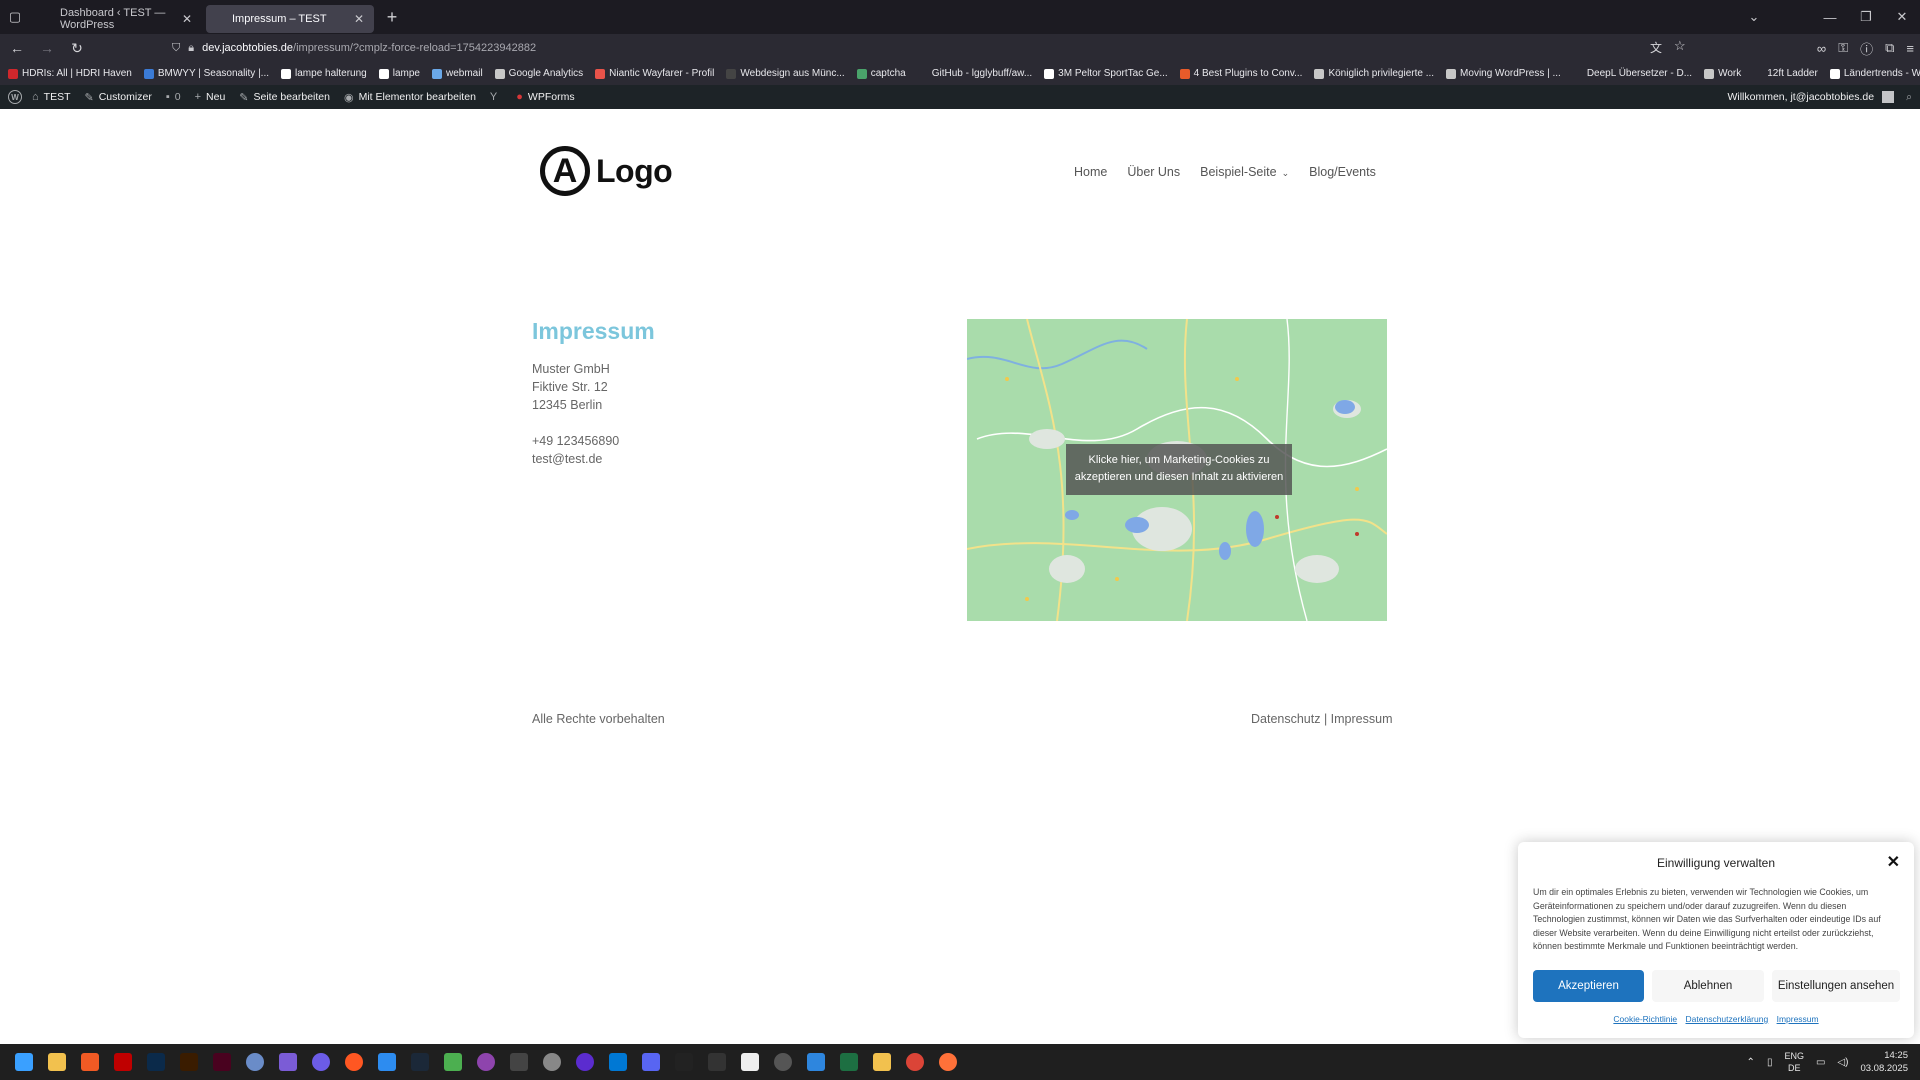 Image resolution: width=1920 pixels, height=1080 pixels. What do you see at coordinates (1821, 48) in the screenshot?
I see `infinity-icon: ∞` at bounding box center [1821, 48].